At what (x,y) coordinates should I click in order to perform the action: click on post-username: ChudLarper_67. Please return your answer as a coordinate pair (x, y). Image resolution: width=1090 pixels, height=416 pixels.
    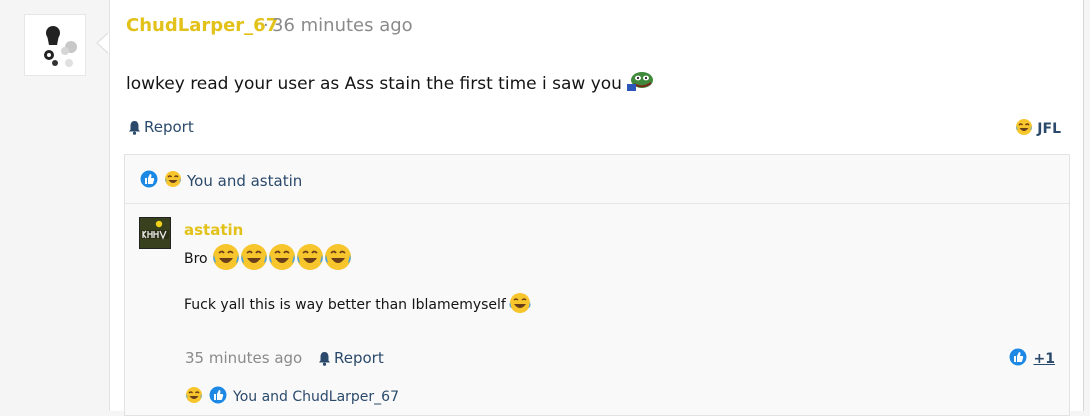
    Looking at the image, I should click on (202, 25).